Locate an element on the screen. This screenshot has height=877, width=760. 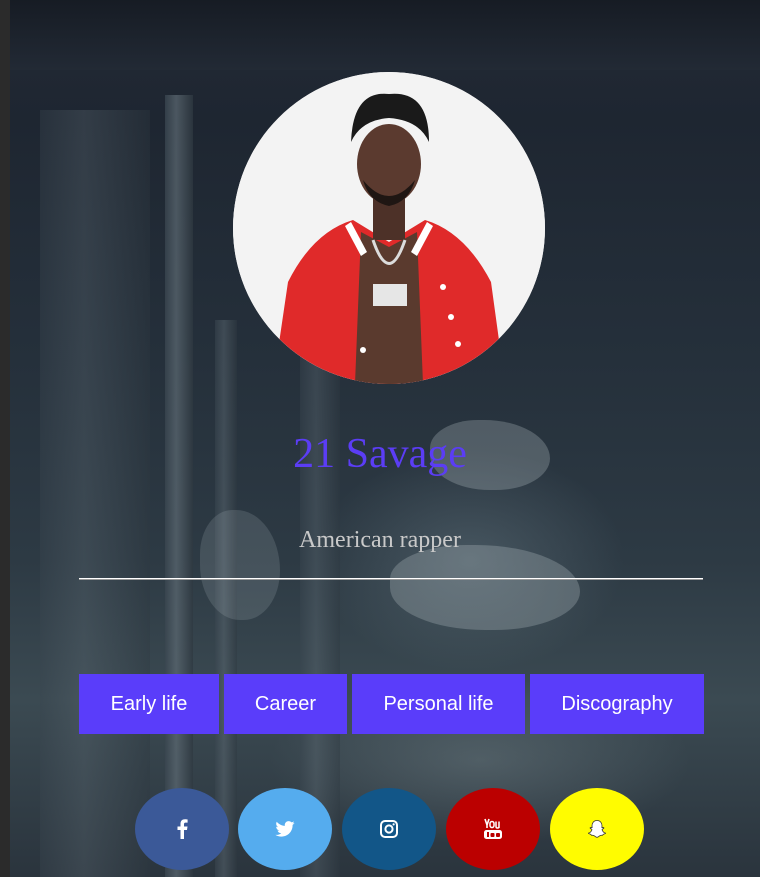
nav-discography-button: Discography is located at coordinates (617, 704).